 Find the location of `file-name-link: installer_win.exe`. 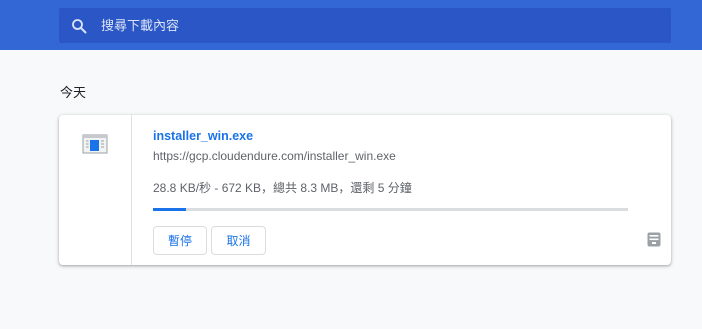

file-name-link: installer_win.exe is located at coordinates (203, 136).